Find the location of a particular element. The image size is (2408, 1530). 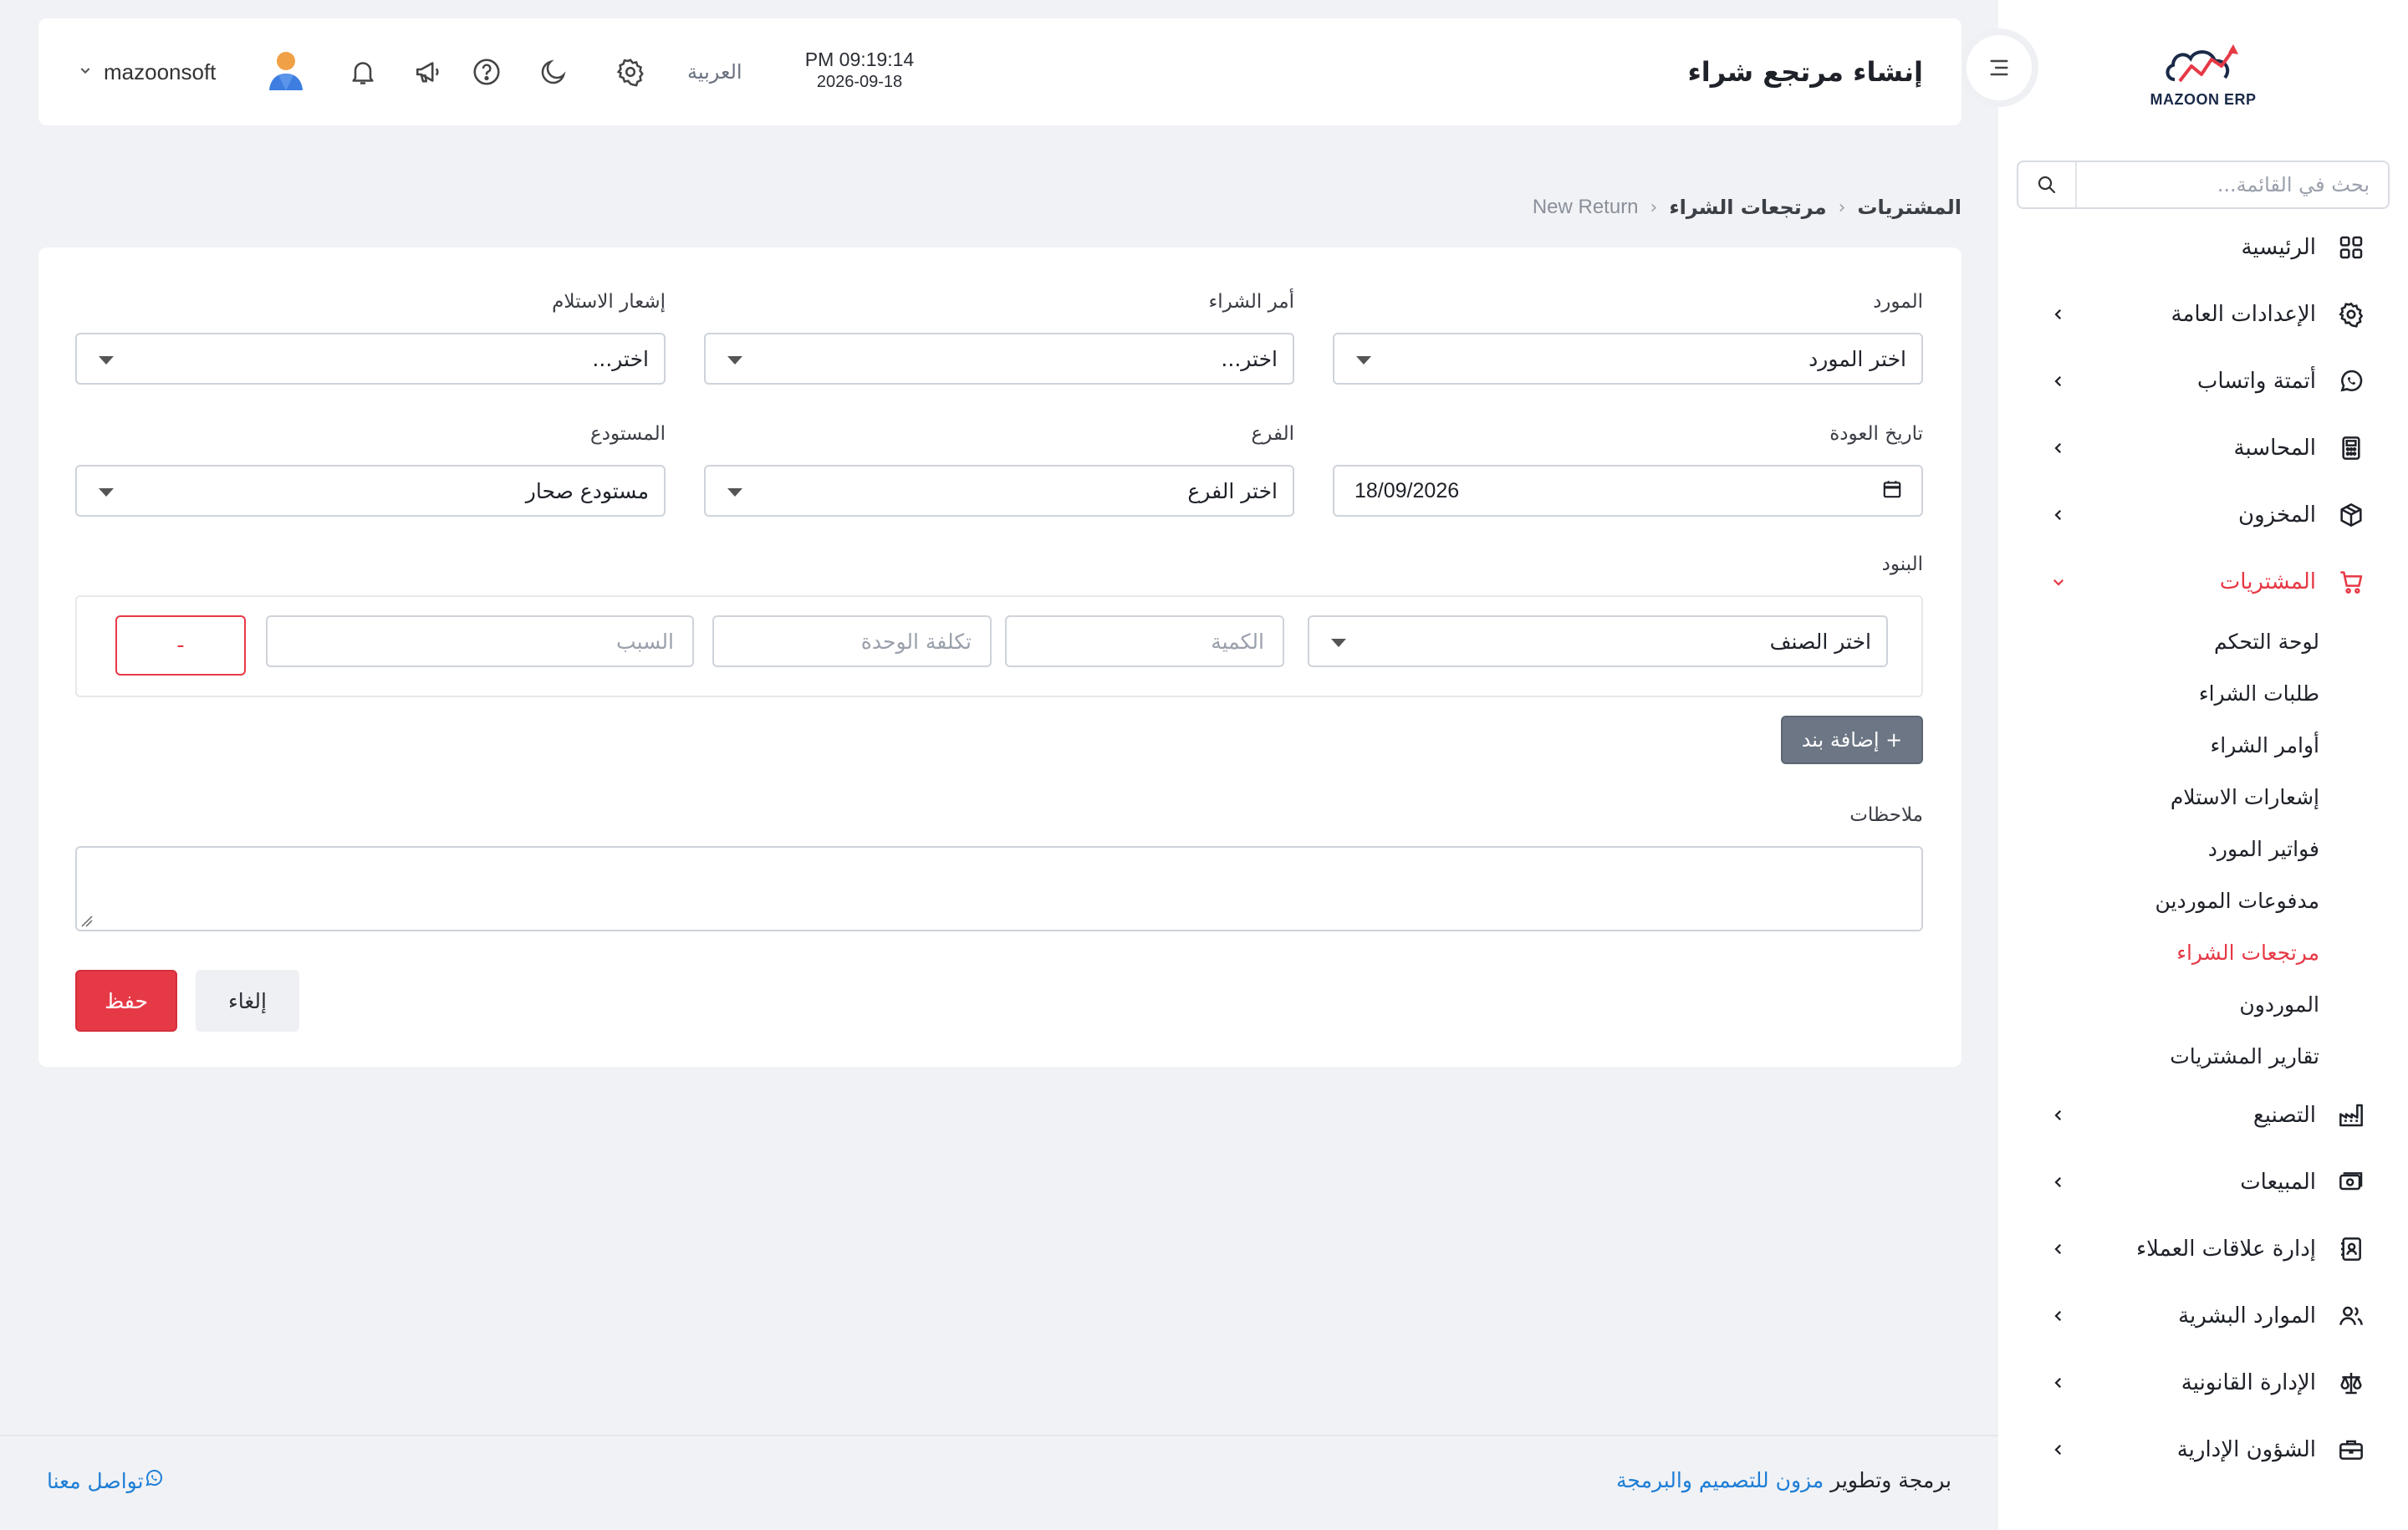

scale-icon is located at coordinates (2351, 1383).